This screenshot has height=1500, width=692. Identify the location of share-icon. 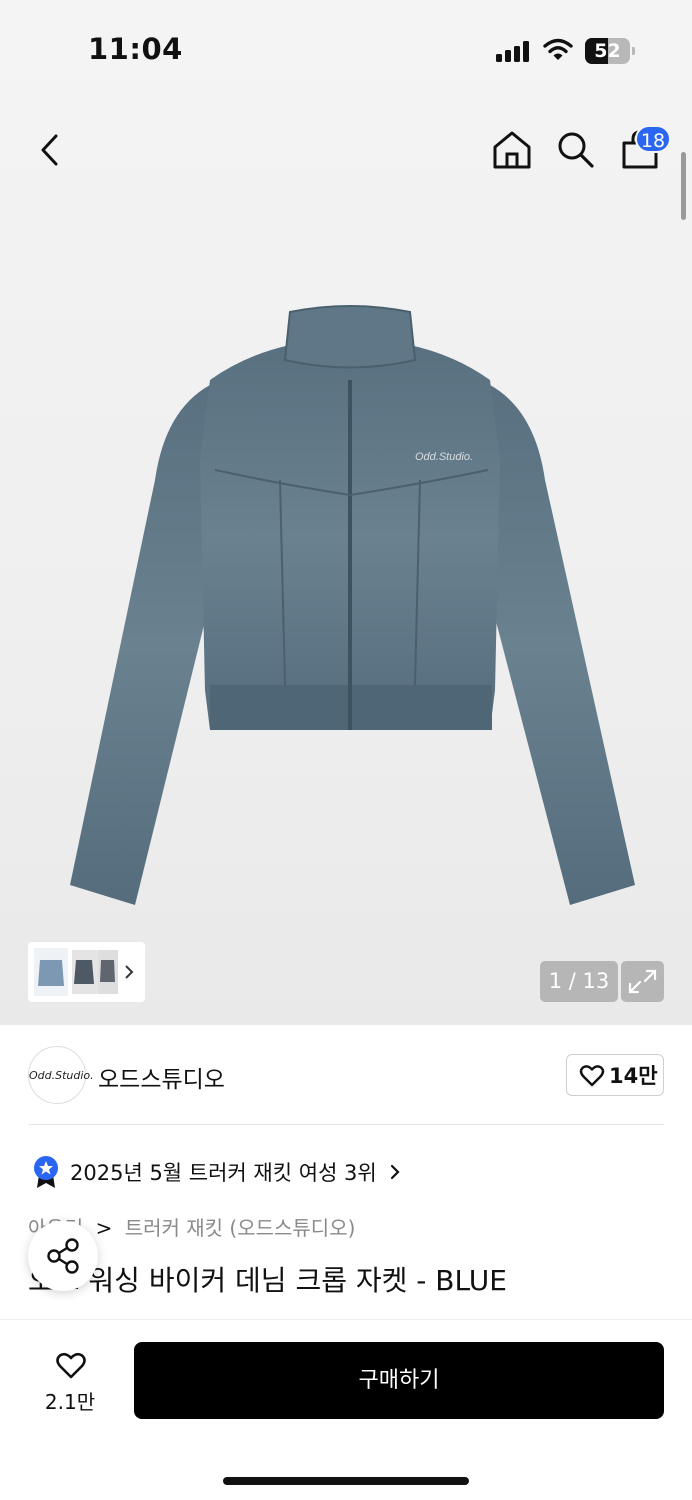
(63, 1256).